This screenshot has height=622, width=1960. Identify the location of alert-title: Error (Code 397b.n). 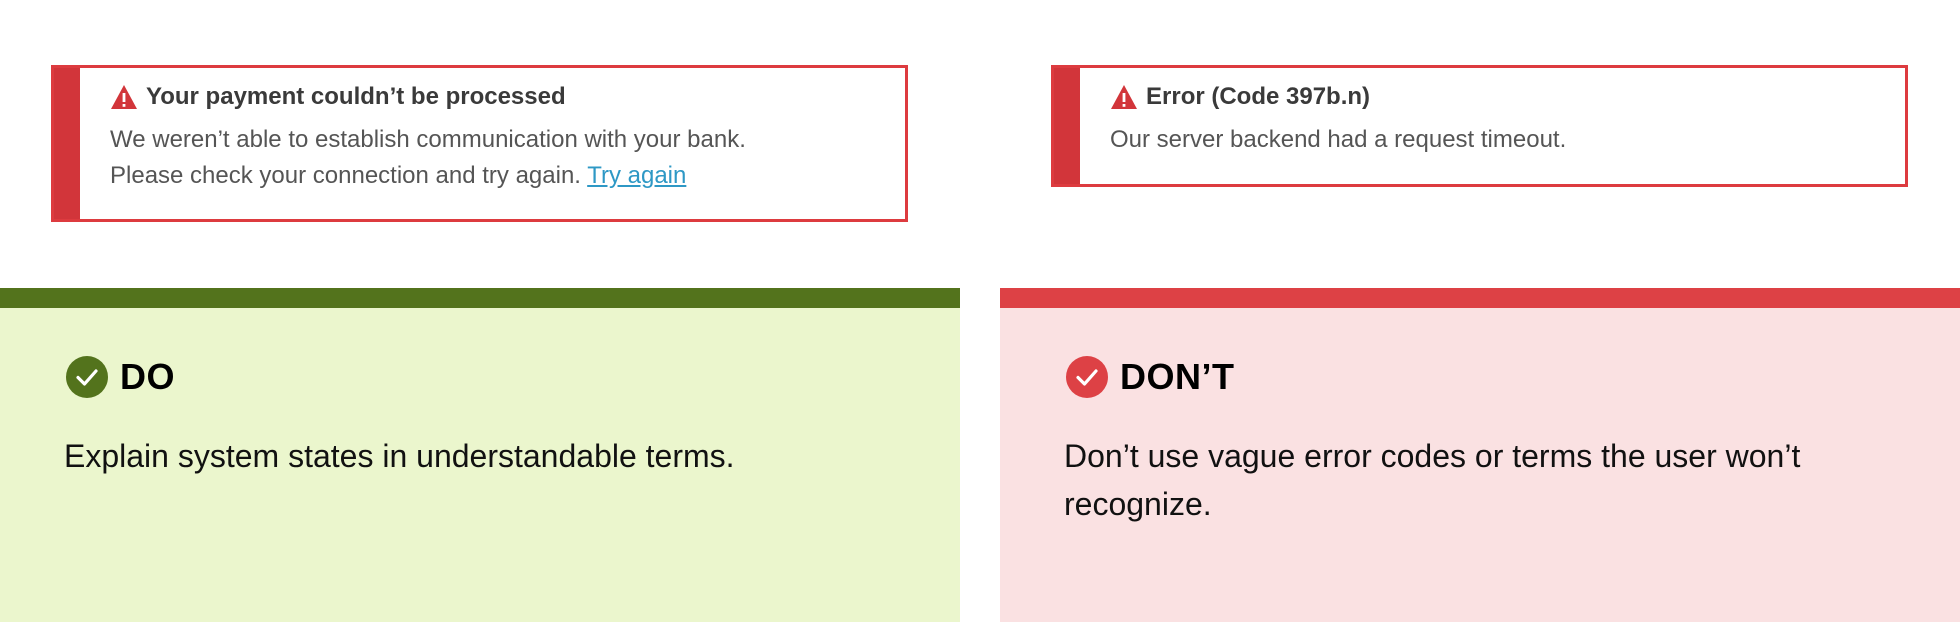
(1258, 96).